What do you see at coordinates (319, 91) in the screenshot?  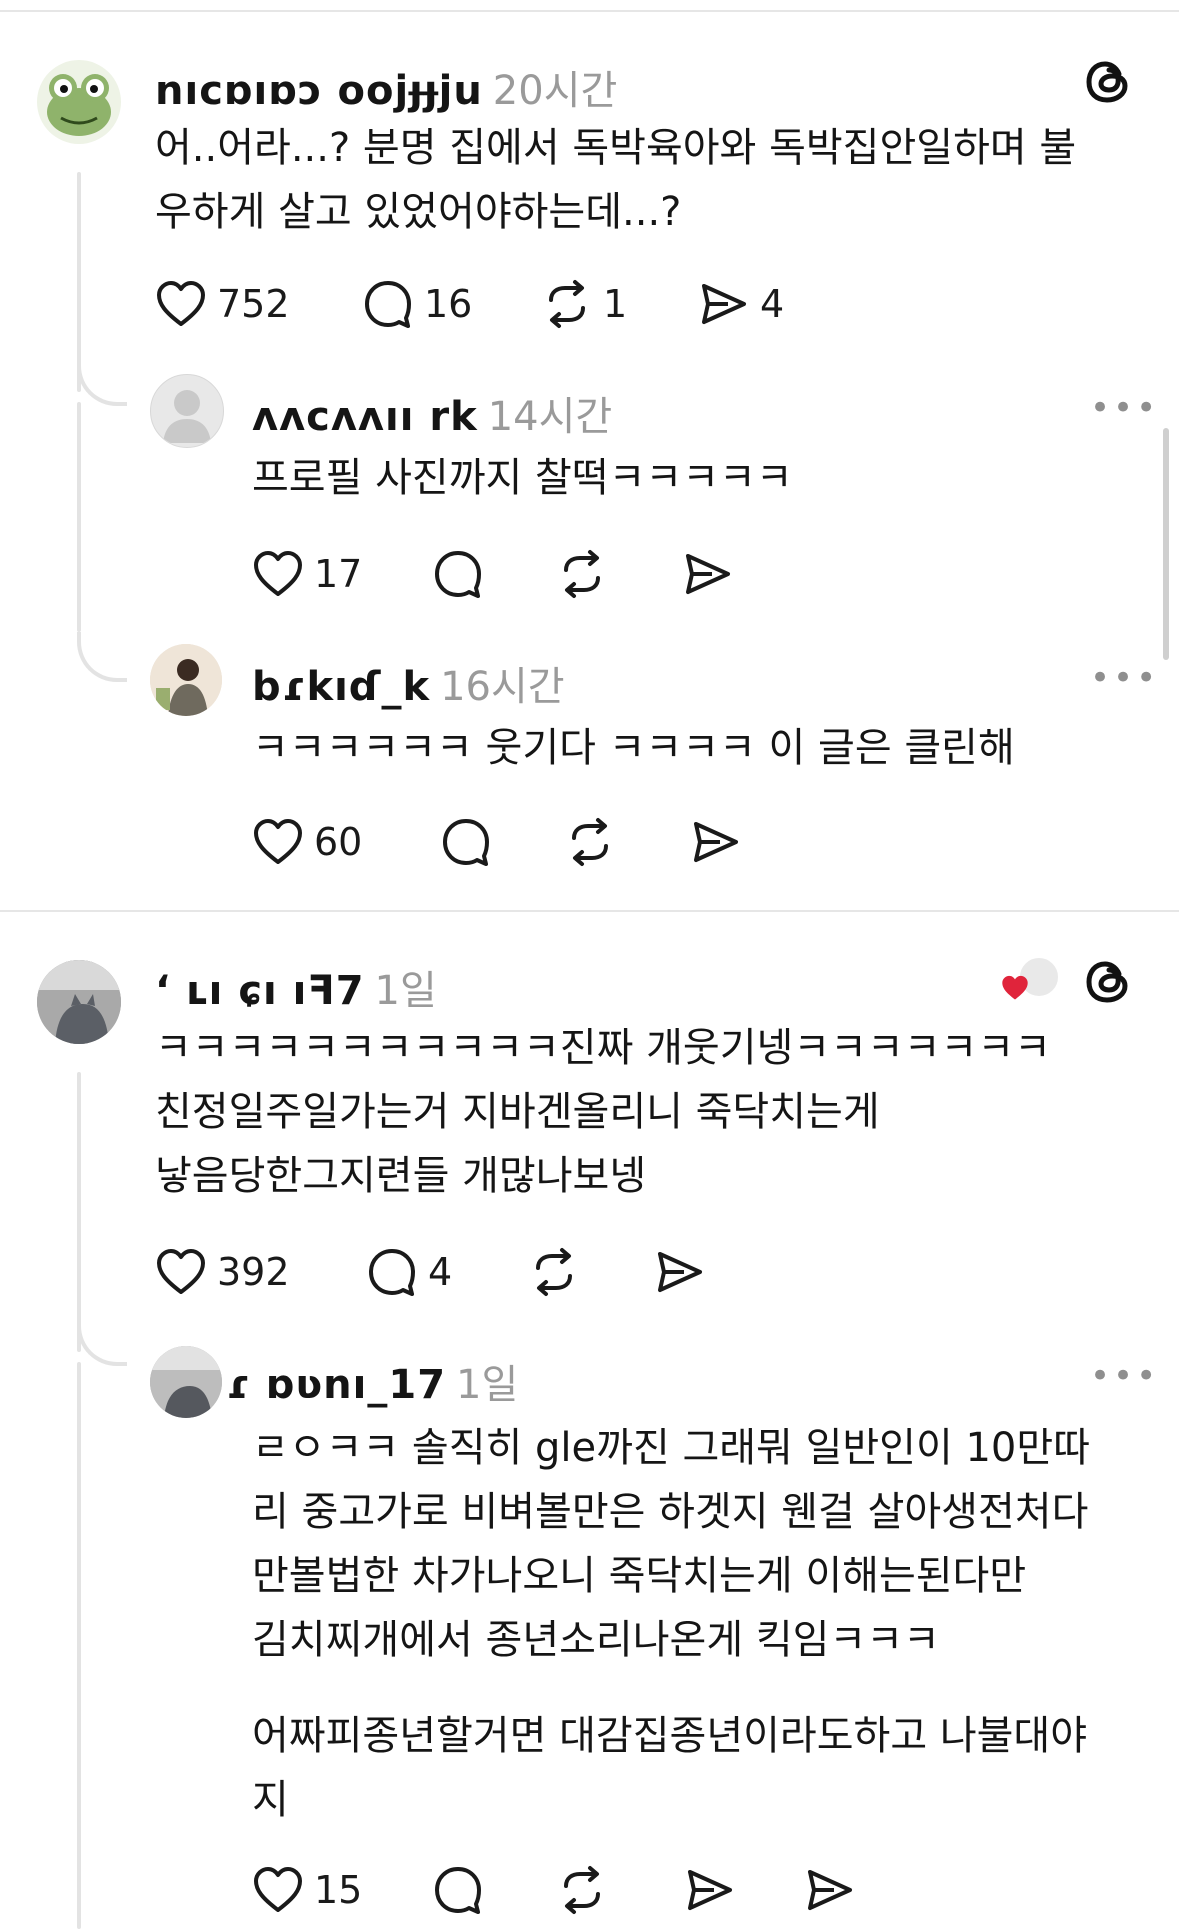 I see `username-text: nıcɒıɒɔ oojɟɟju` at bounding box center [319, 91].